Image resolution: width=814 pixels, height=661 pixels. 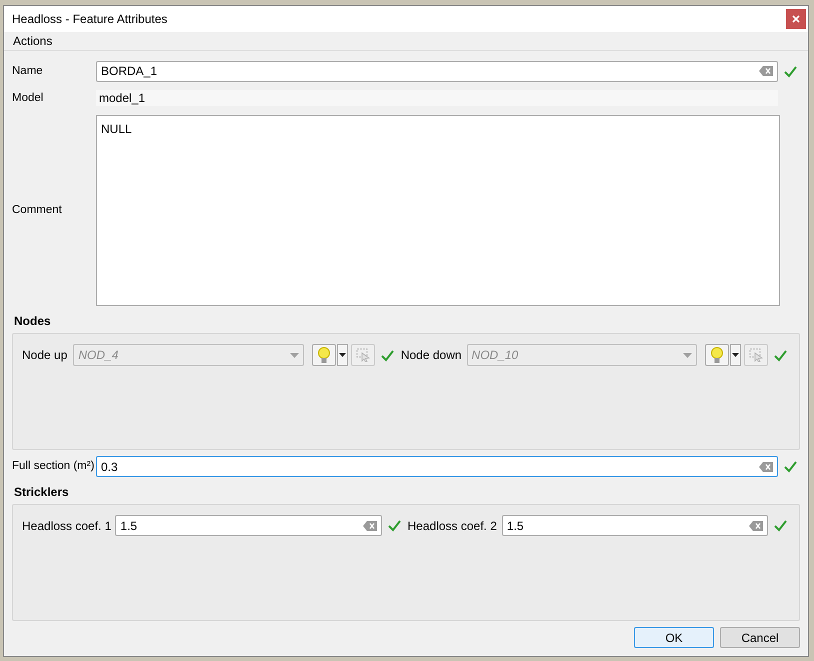 What do you see at coordinates (437, 98) in the screenshot?
I see `readonly-field: model_1` at bounding box center [437, 98].